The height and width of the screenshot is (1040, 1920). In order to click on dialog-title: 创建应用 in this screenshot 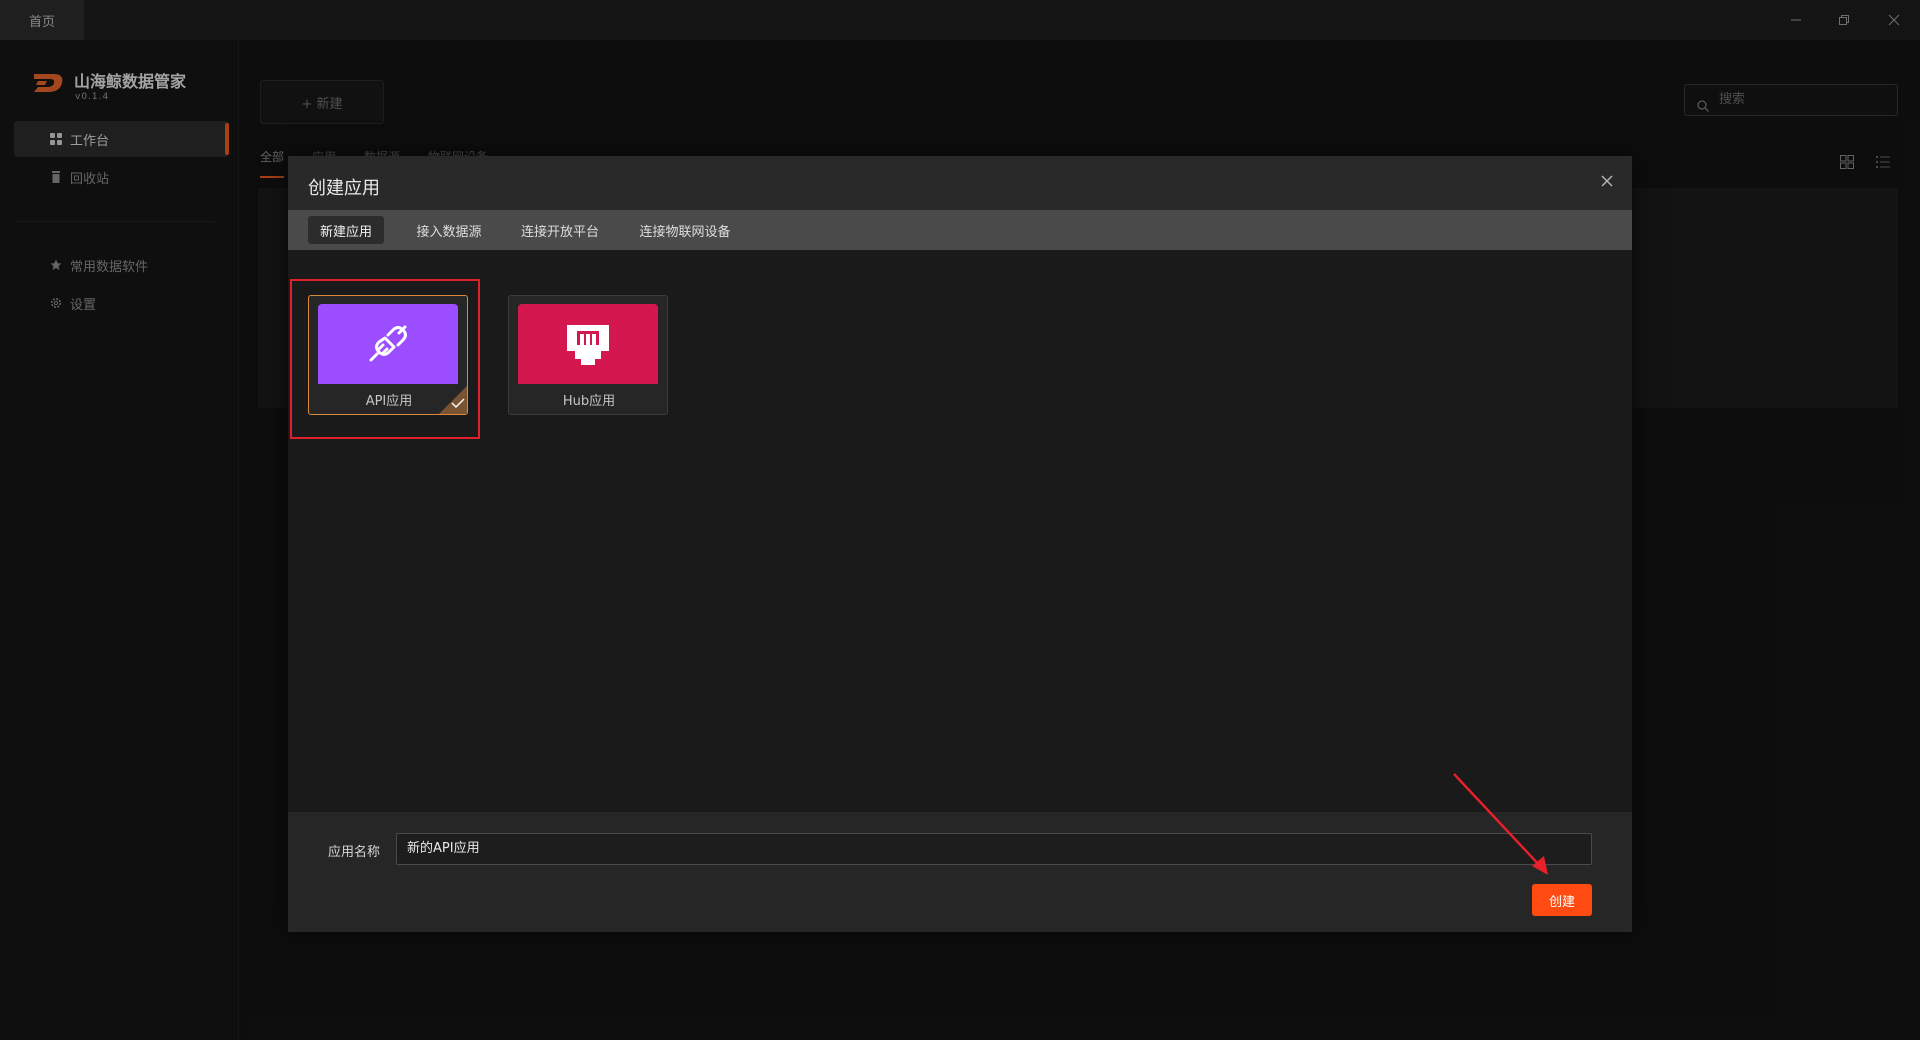, I will do `click(344, 188)`.